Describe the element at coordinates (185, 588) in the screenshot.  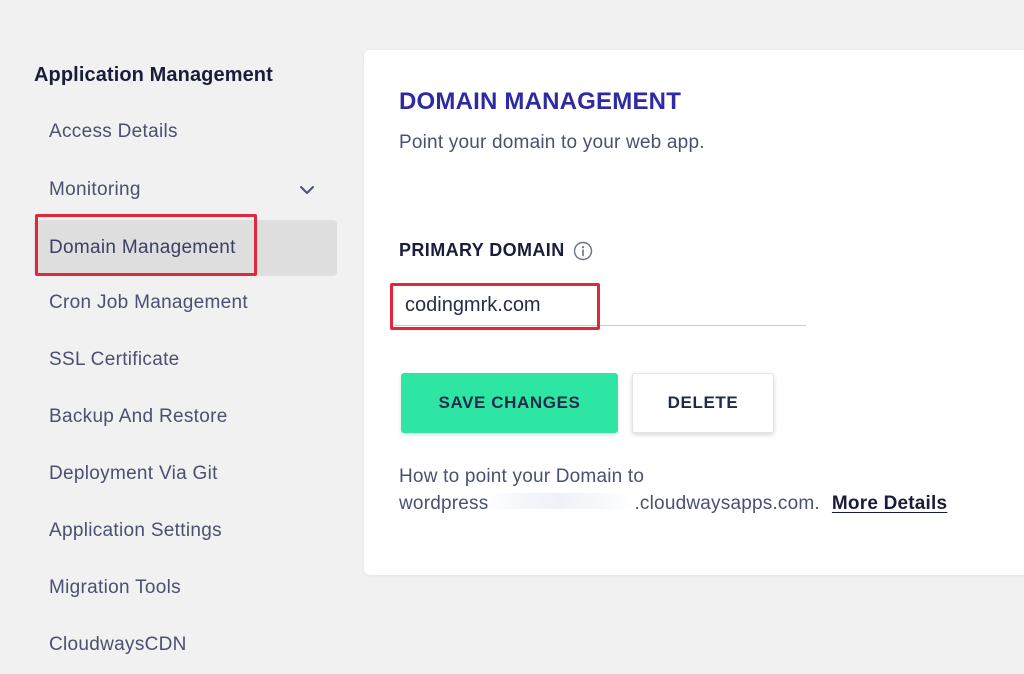
I see `sidebar-item-migration-tools: Migration Tools` at that location.